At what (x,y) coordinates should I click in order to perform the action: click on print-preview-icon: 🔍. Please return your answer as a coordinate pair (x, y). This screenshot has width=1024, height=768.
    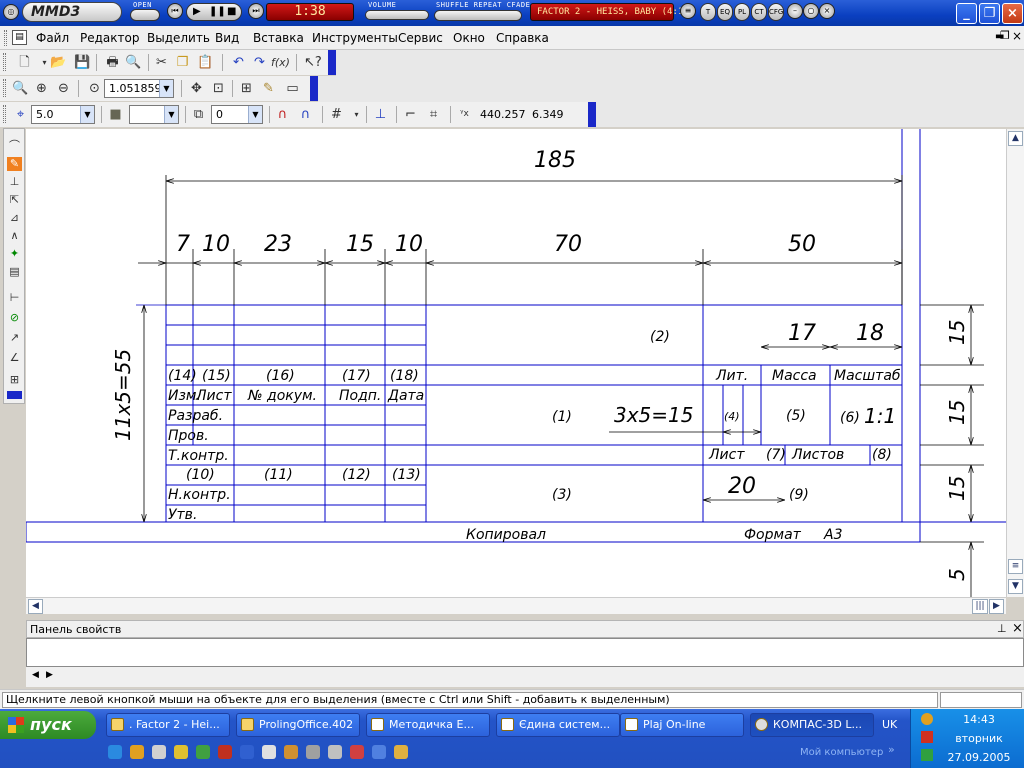
    Looking at the image, I should click on (133, 62).